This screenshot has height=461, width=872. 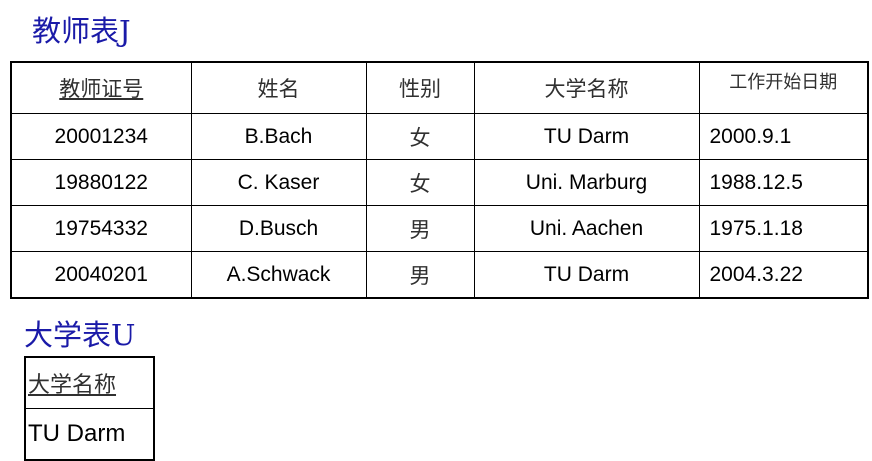 What do you see at coordinates (783, 228) in the screenshot?
I see `cell-start-date: 1975.1.18` at bounding box center [783, 228].